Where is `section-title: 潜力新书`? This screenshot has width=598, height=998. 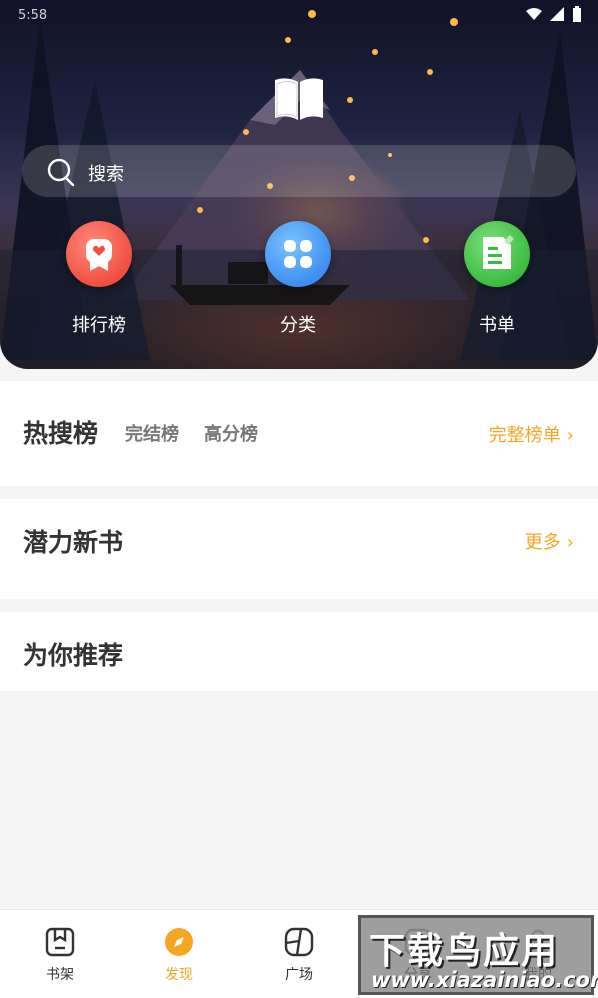
section-title: 潜力新书 is located at coordinates (73, 542).